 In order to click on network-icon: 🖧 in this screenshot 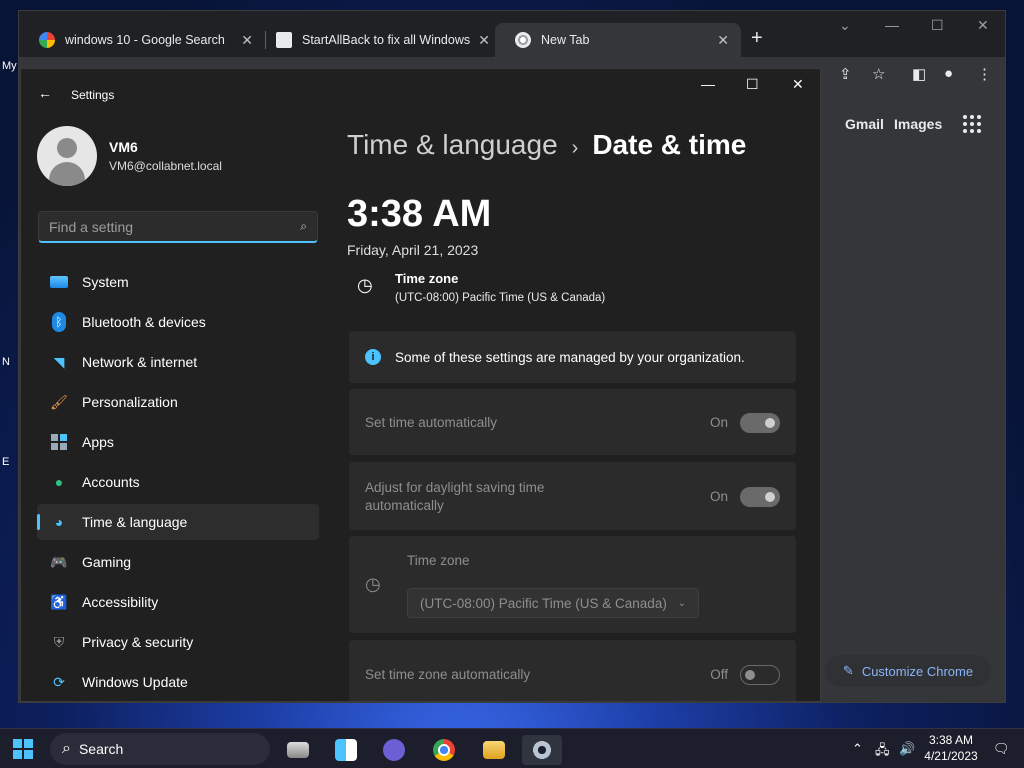, I will do `click(882, 752)`.